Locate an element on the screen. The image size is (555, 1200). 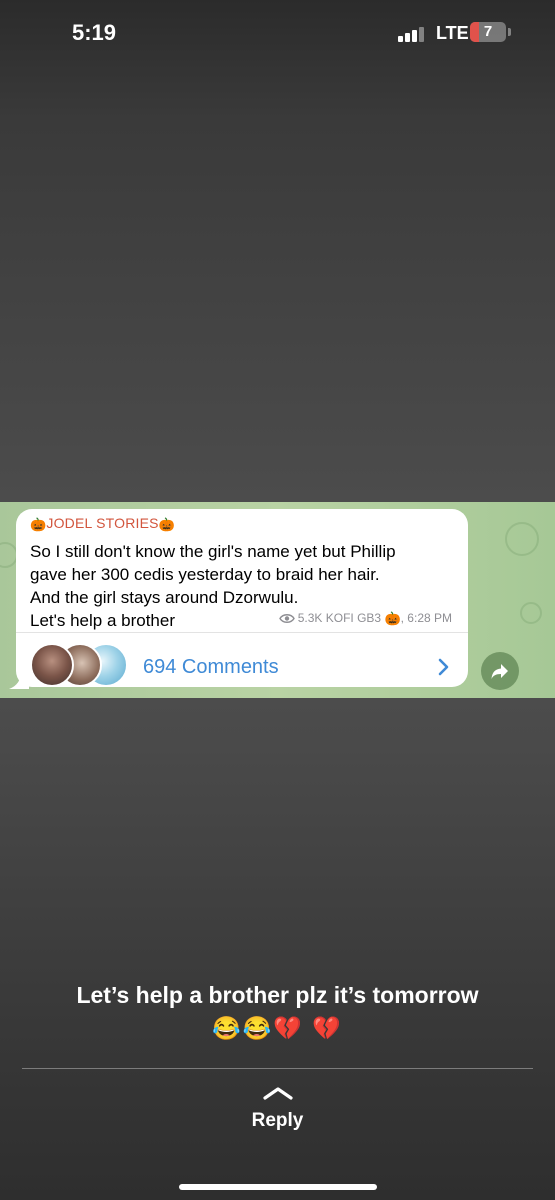
reply-button: Reply is located at coordinates (277, 1121).